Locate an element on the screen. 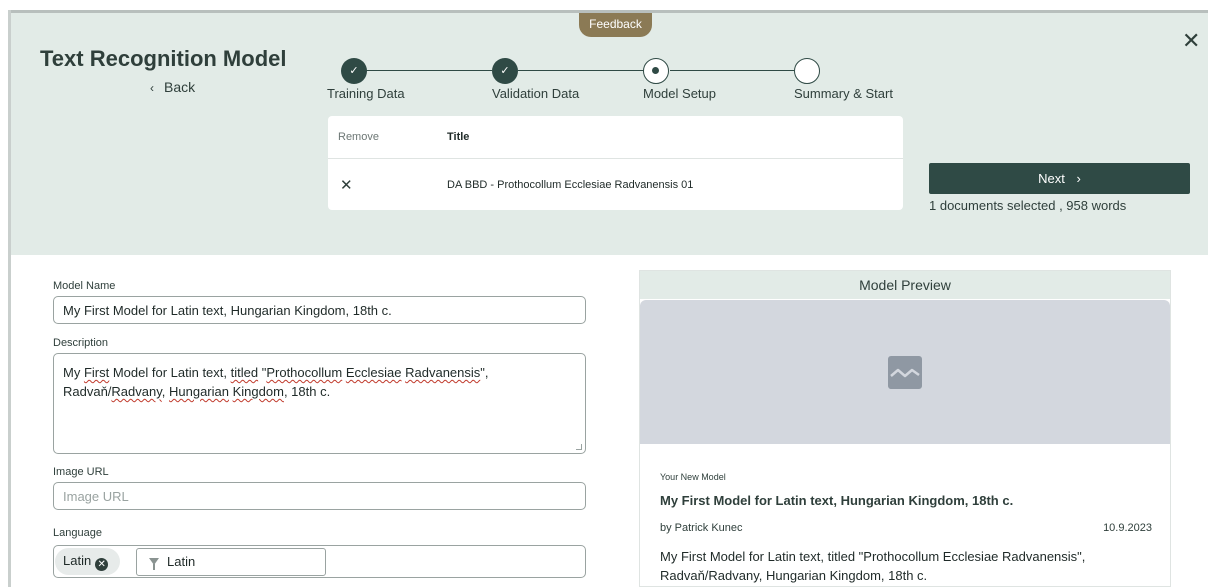 This screenshot has width=1208, height=587. table-divider is located at coordinates (615, 158).